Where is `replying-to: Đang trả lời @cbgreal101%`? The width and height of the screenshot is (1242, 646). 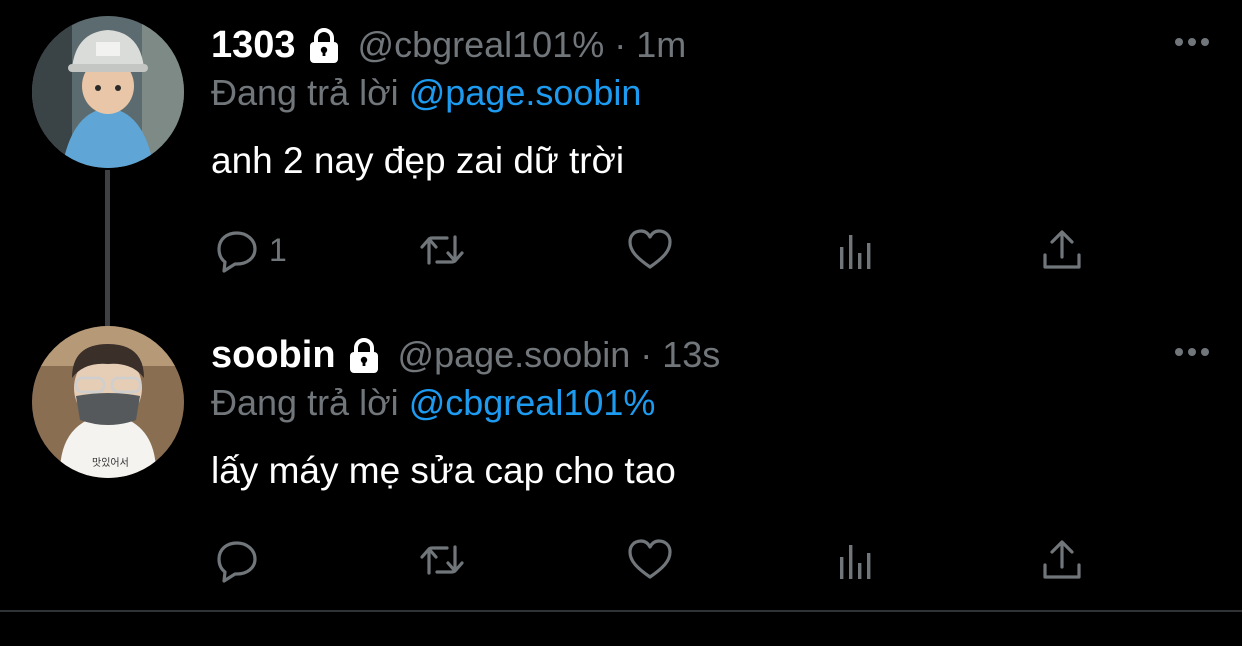
replying-to: Đang trả lời @cbgreal101% is located at coordinates (433, 403).